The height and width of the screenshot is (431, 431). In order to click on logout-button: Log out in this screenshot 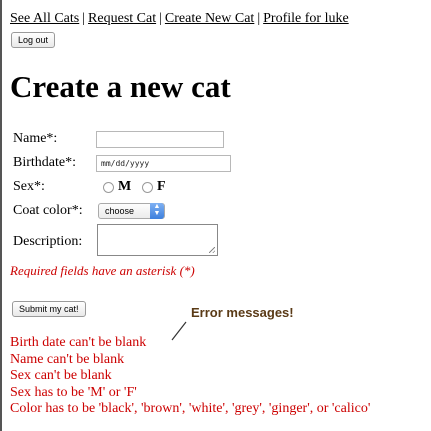, I will do `click(33, 40)`.